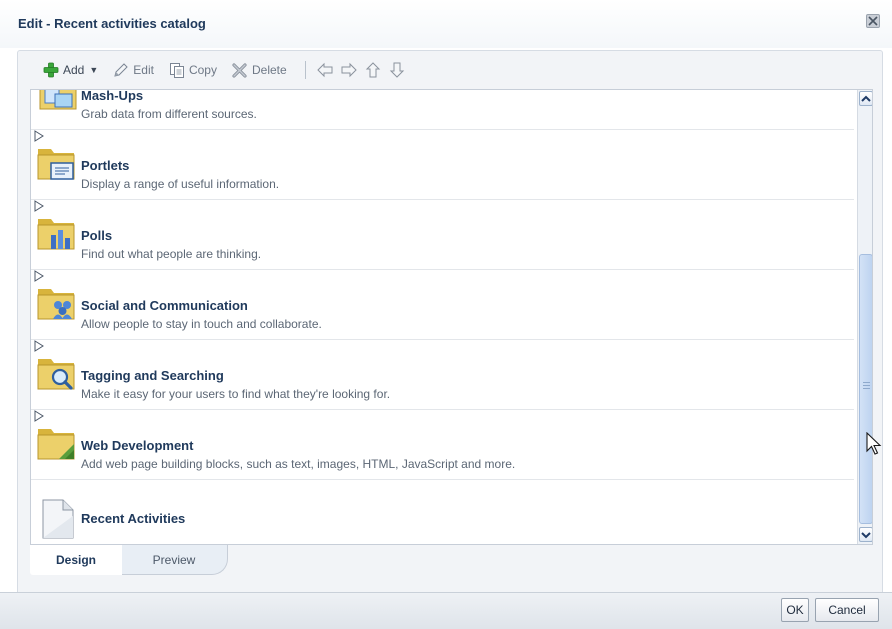  What do you see at coordinates (143, 70) in the screenshot?
I see `edit-label: Edit` at bounding box center [143, 70].